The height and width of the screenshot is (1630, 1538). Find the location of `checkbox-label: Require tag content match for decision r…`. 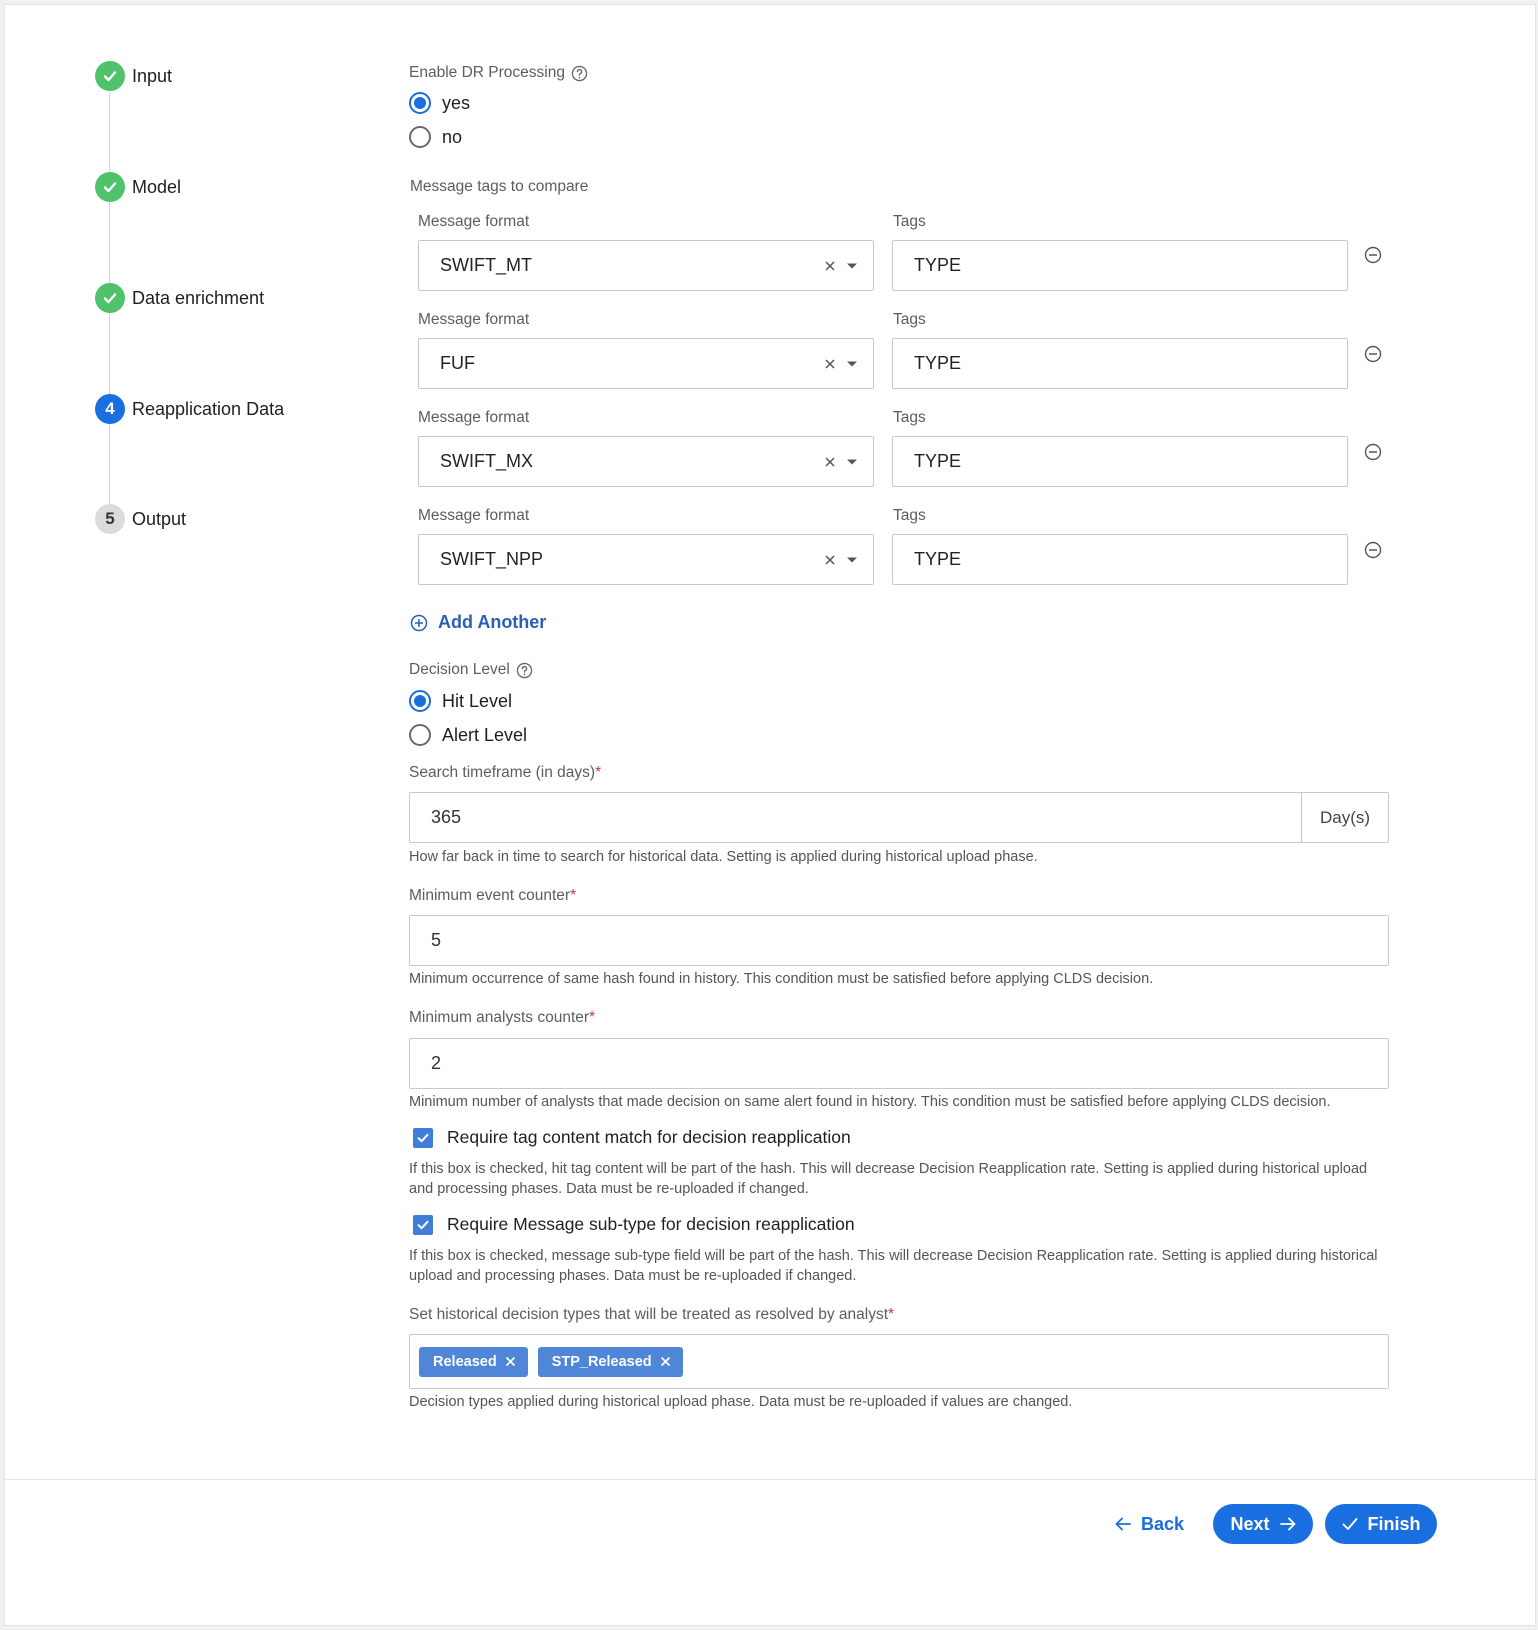

checkbox-label: Require tag content match for decision r… is located at coordinates (649, 1137).